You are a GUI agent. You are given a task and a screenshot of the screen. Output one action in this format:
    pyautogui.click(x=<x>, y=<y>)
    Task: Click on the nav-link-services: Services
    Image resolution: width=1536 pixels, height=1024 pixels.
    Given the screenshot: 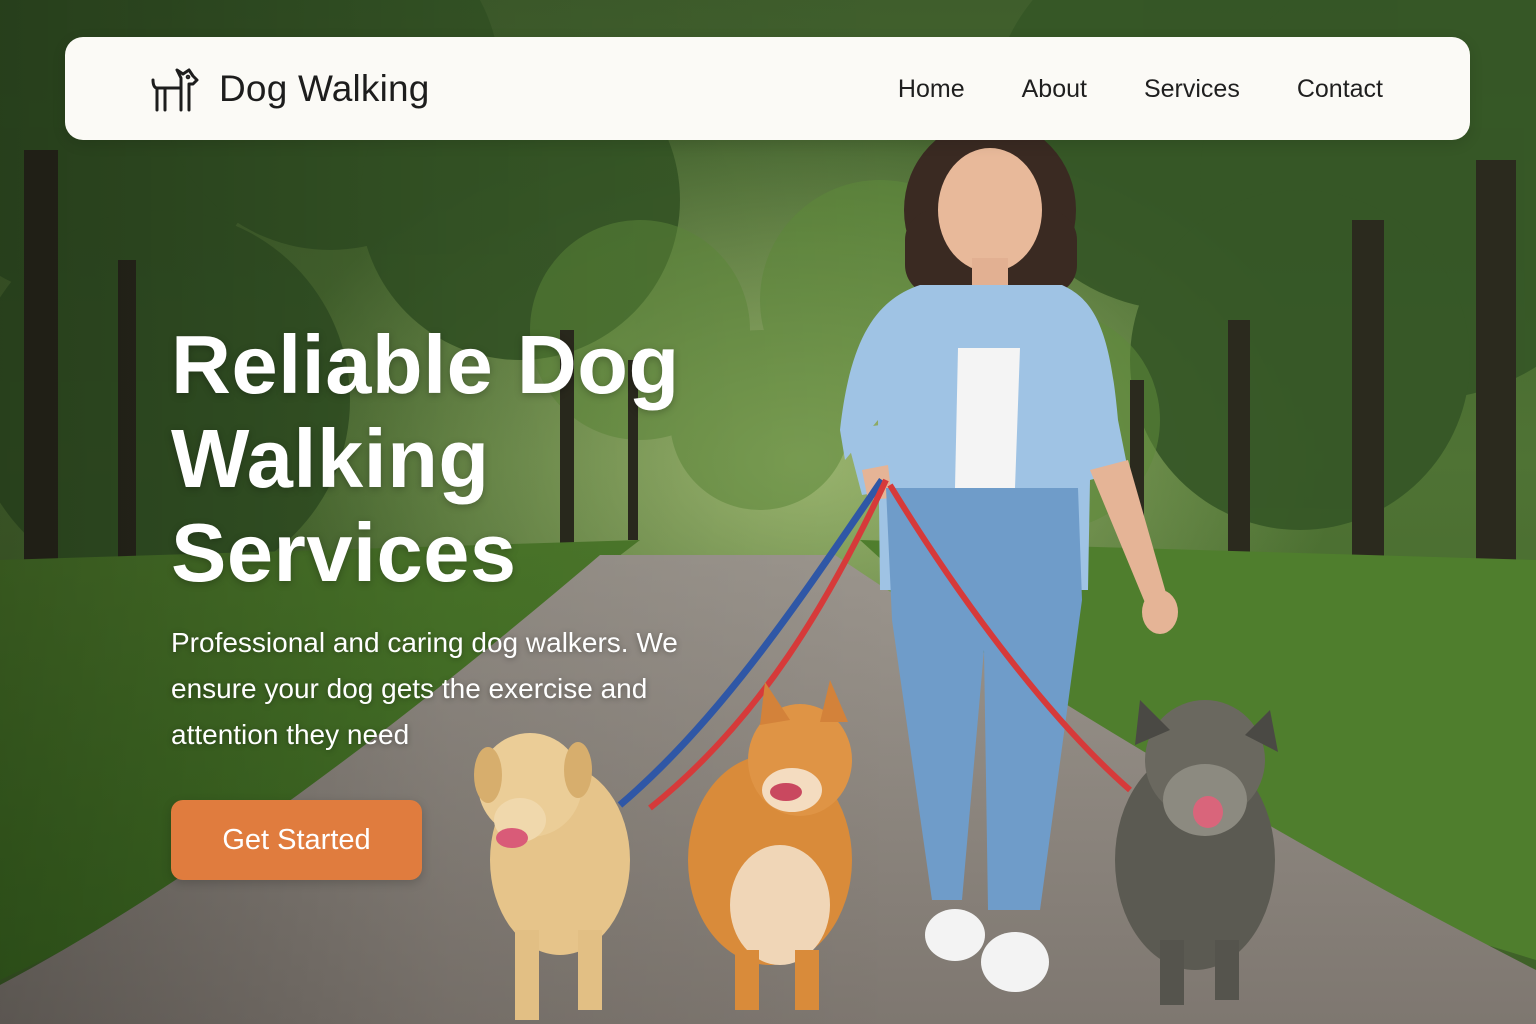 What is the action you would take?
    pyautogui.click(x=1192, y=89)
    